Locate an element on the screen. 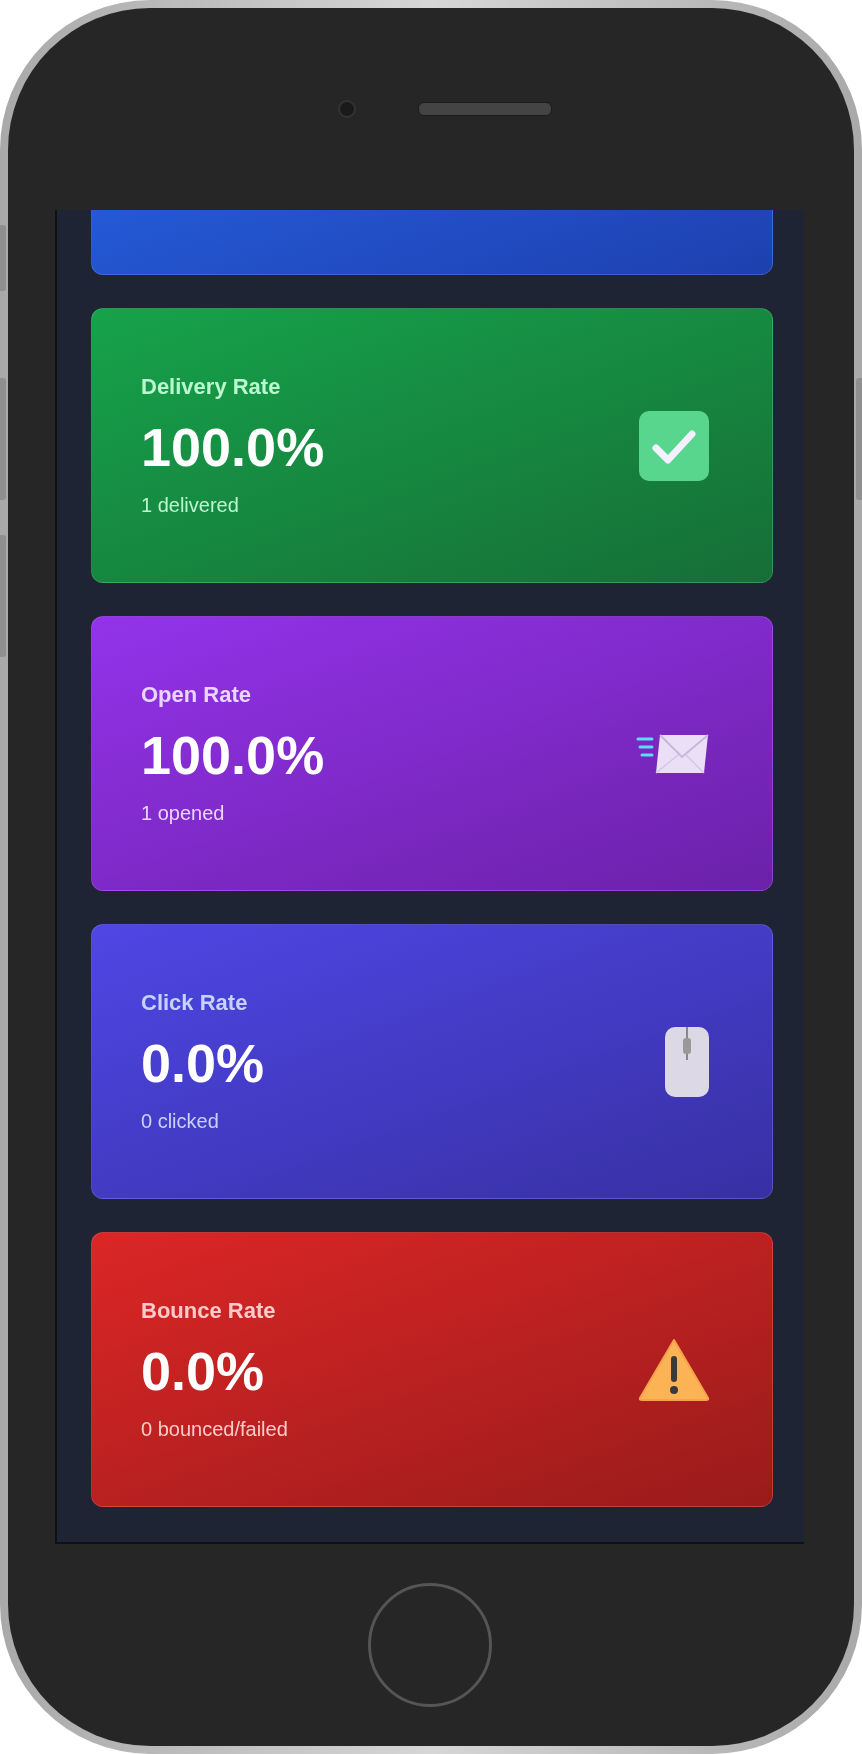  stat-label: Open Rate is located at coordinates (197, 695).